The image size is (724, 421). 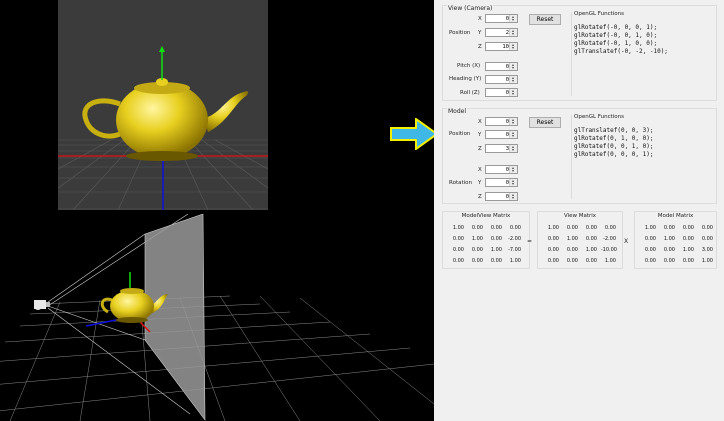 I want to click on model-group-title: Model, so click(x=457, y=111).